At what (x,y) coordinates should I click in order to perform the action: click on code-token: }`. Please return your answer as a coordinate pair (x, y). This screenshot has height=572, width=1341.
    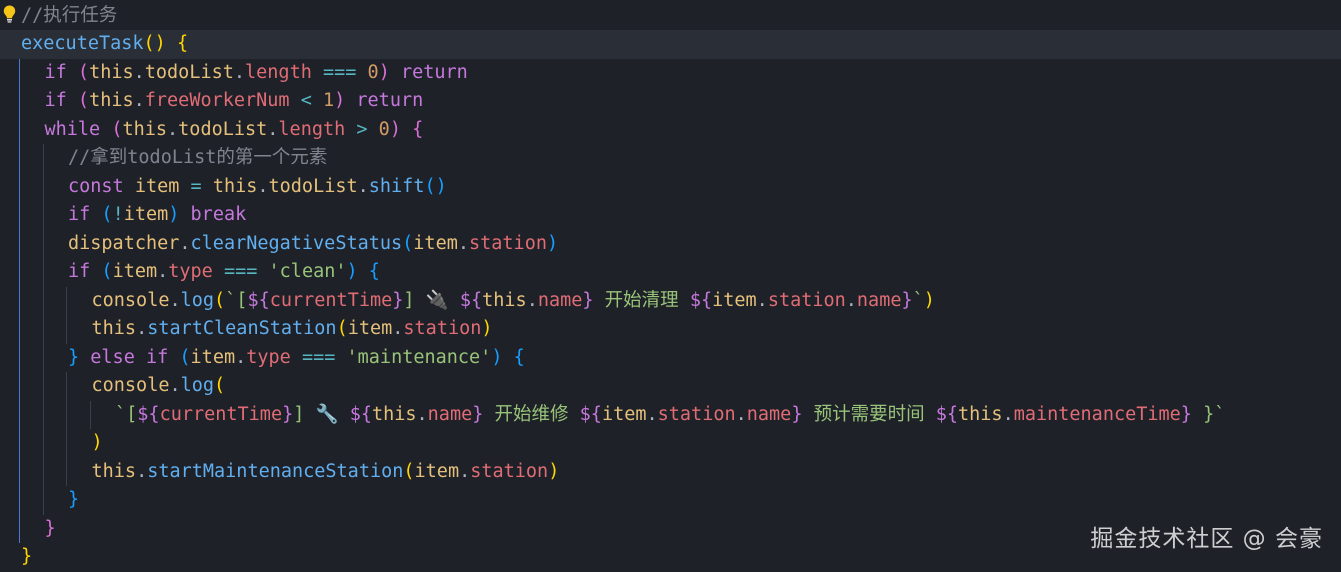
    Looking at the image, I should click on (1208, 414).